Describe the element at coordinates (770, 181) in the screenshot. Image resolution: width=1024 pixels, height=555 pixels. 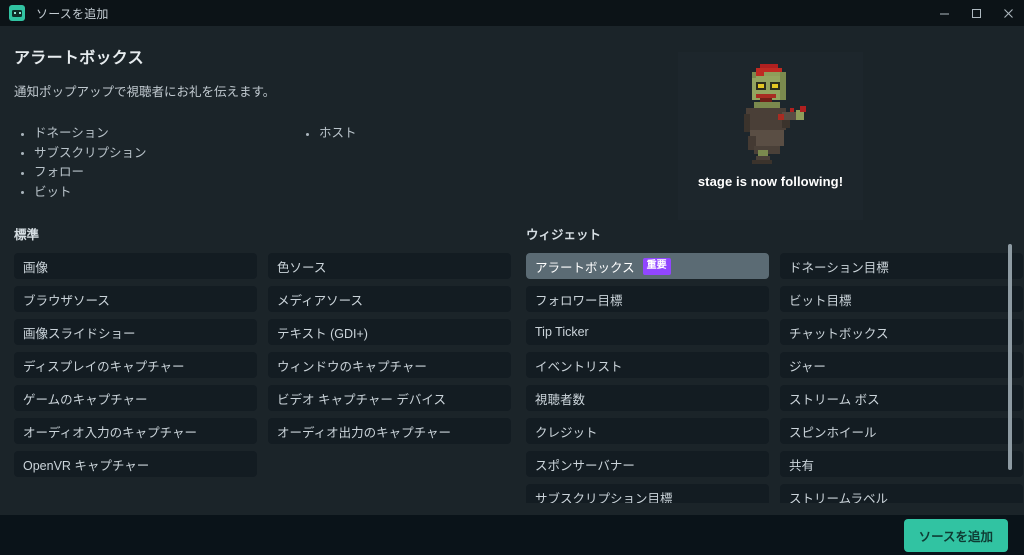
I see `preview-caption: stage is now following!` at that location.